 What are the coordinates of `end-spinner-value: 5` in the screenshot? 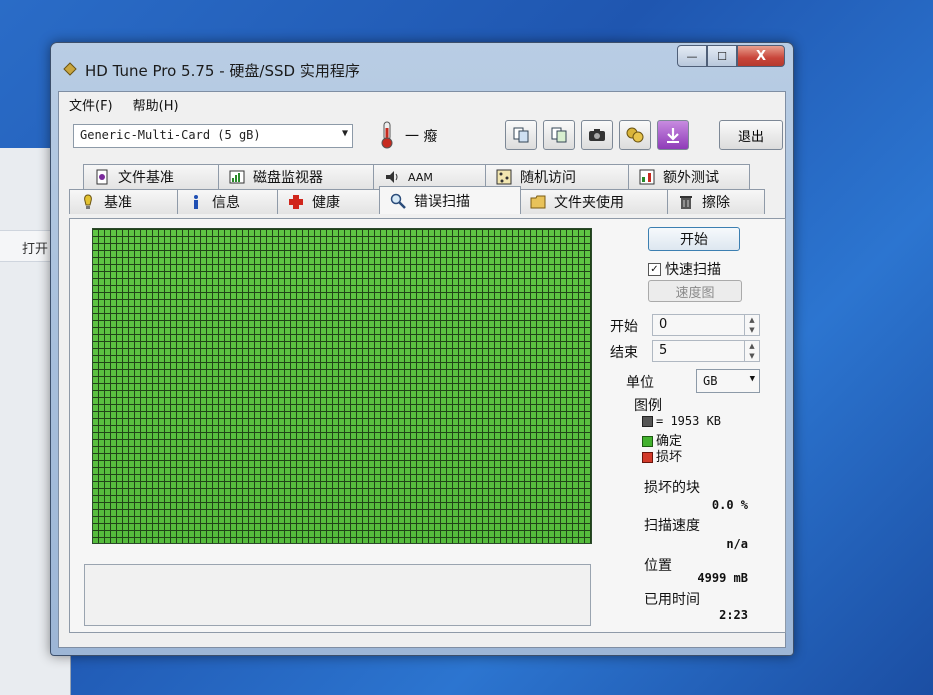 It's located at (663, 350).